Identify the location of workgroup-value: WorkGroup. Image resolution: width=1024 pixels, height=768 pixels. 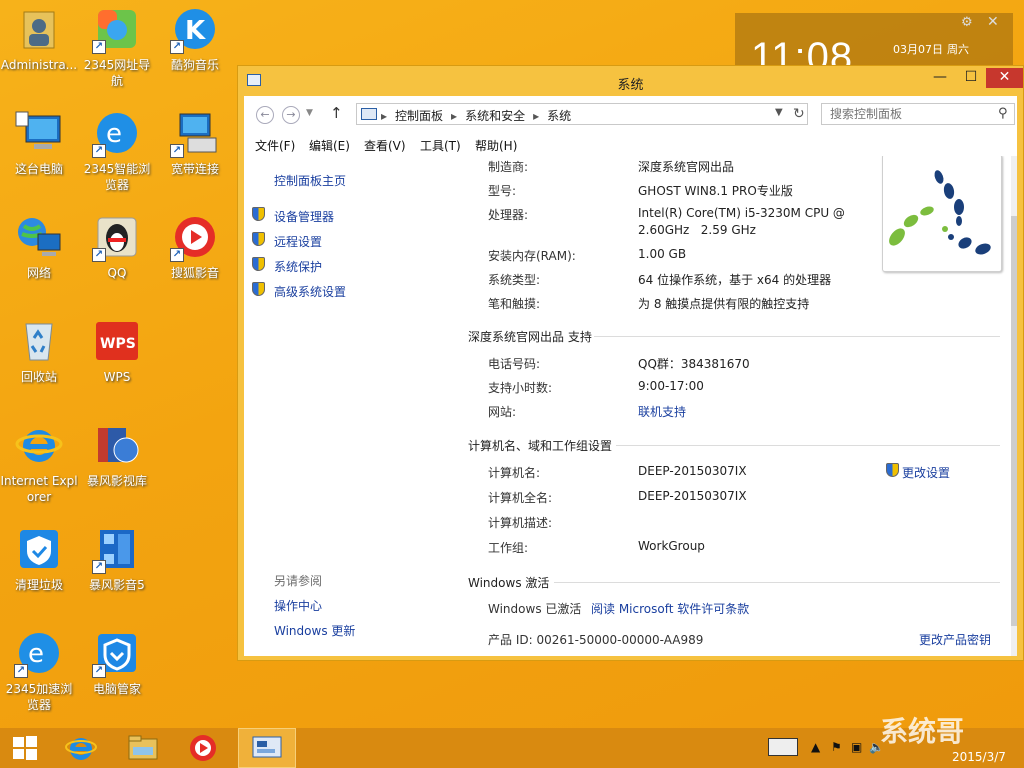
(671, 546).